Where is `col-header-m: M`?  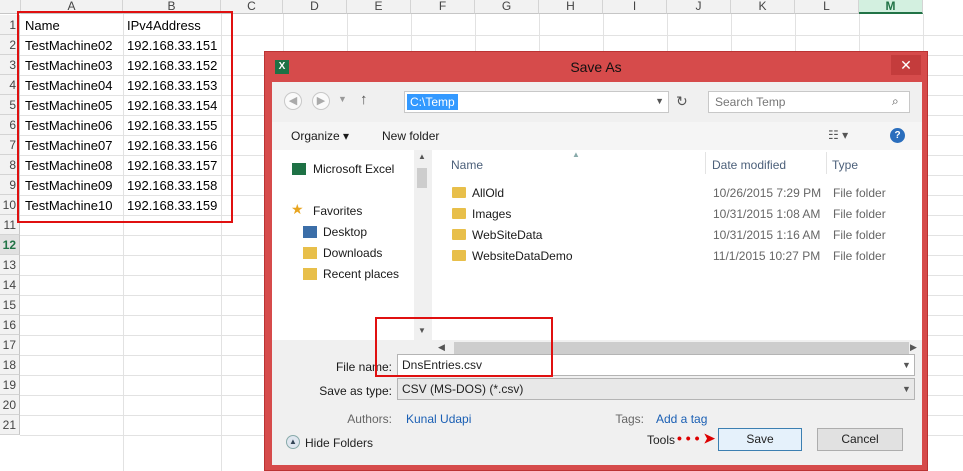
col-header-m: M is located at coordinates (891, 7).